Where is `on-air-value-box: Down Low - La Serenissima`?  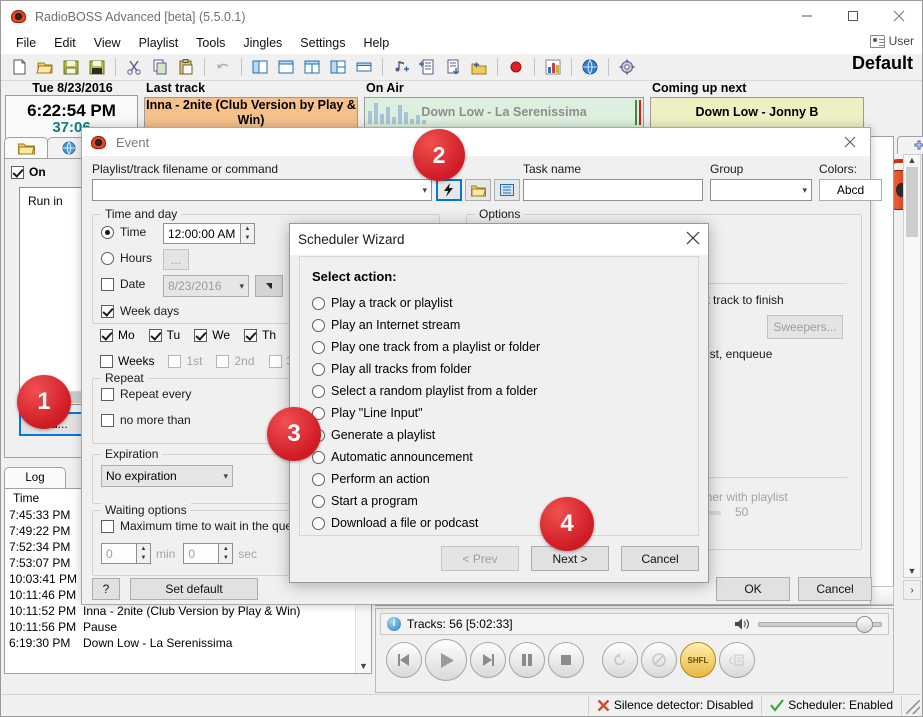 on-air-value-box: Down Low - La Serenissima is located at coordinates (504, 112).